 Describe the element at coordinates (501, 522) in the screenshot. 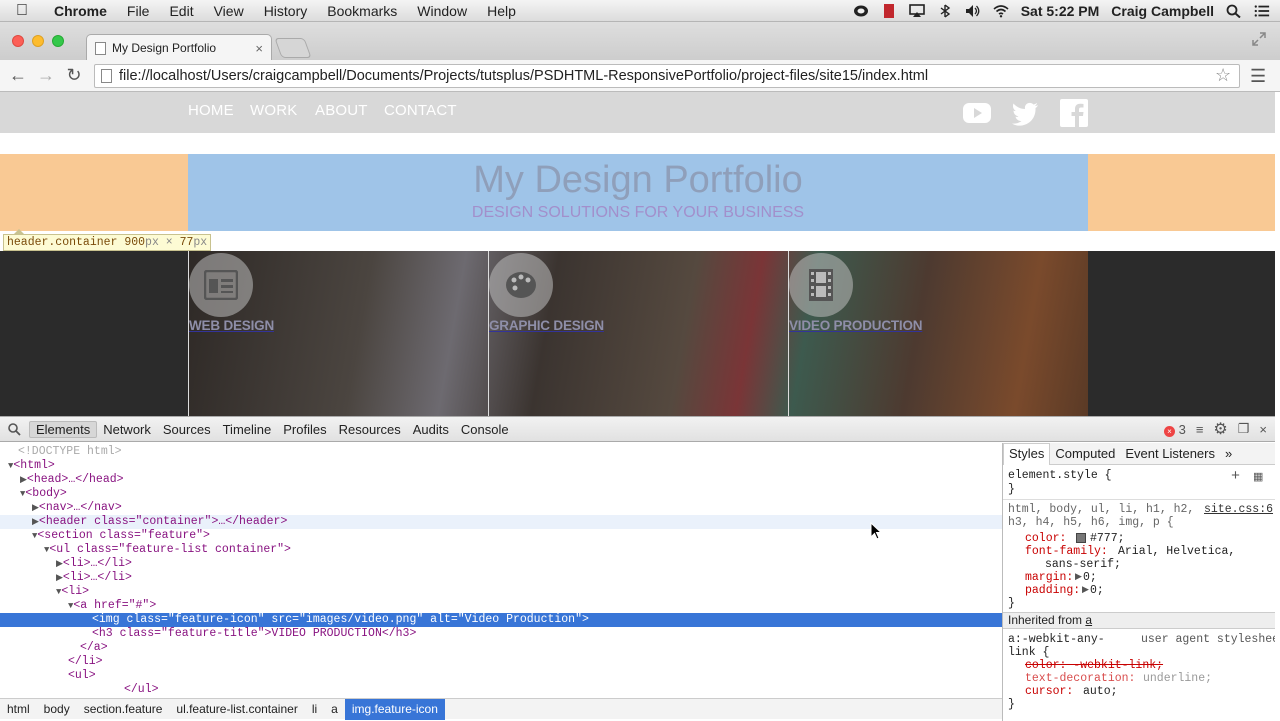

I see `dom-line-hovered: ▶<header class="container">…</header>` at that location.